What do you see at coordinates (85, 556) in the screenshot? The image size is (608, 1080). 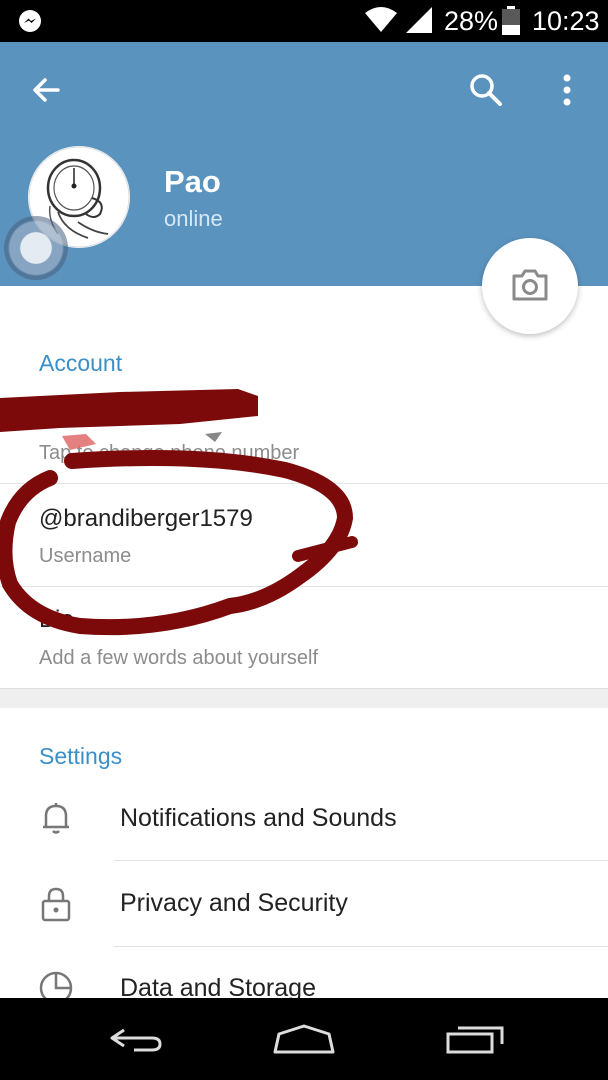 I see `username-hint: Username` at bounding box center [85, 556].